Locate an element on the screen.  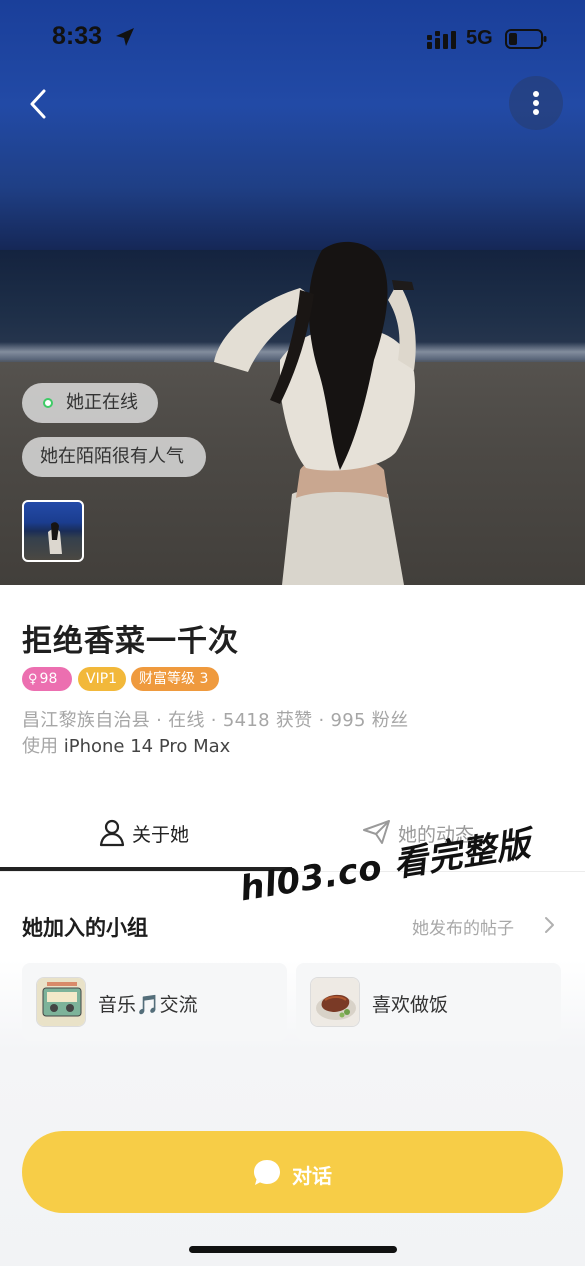
thumbnail-person is located at coordinates (55, 538).